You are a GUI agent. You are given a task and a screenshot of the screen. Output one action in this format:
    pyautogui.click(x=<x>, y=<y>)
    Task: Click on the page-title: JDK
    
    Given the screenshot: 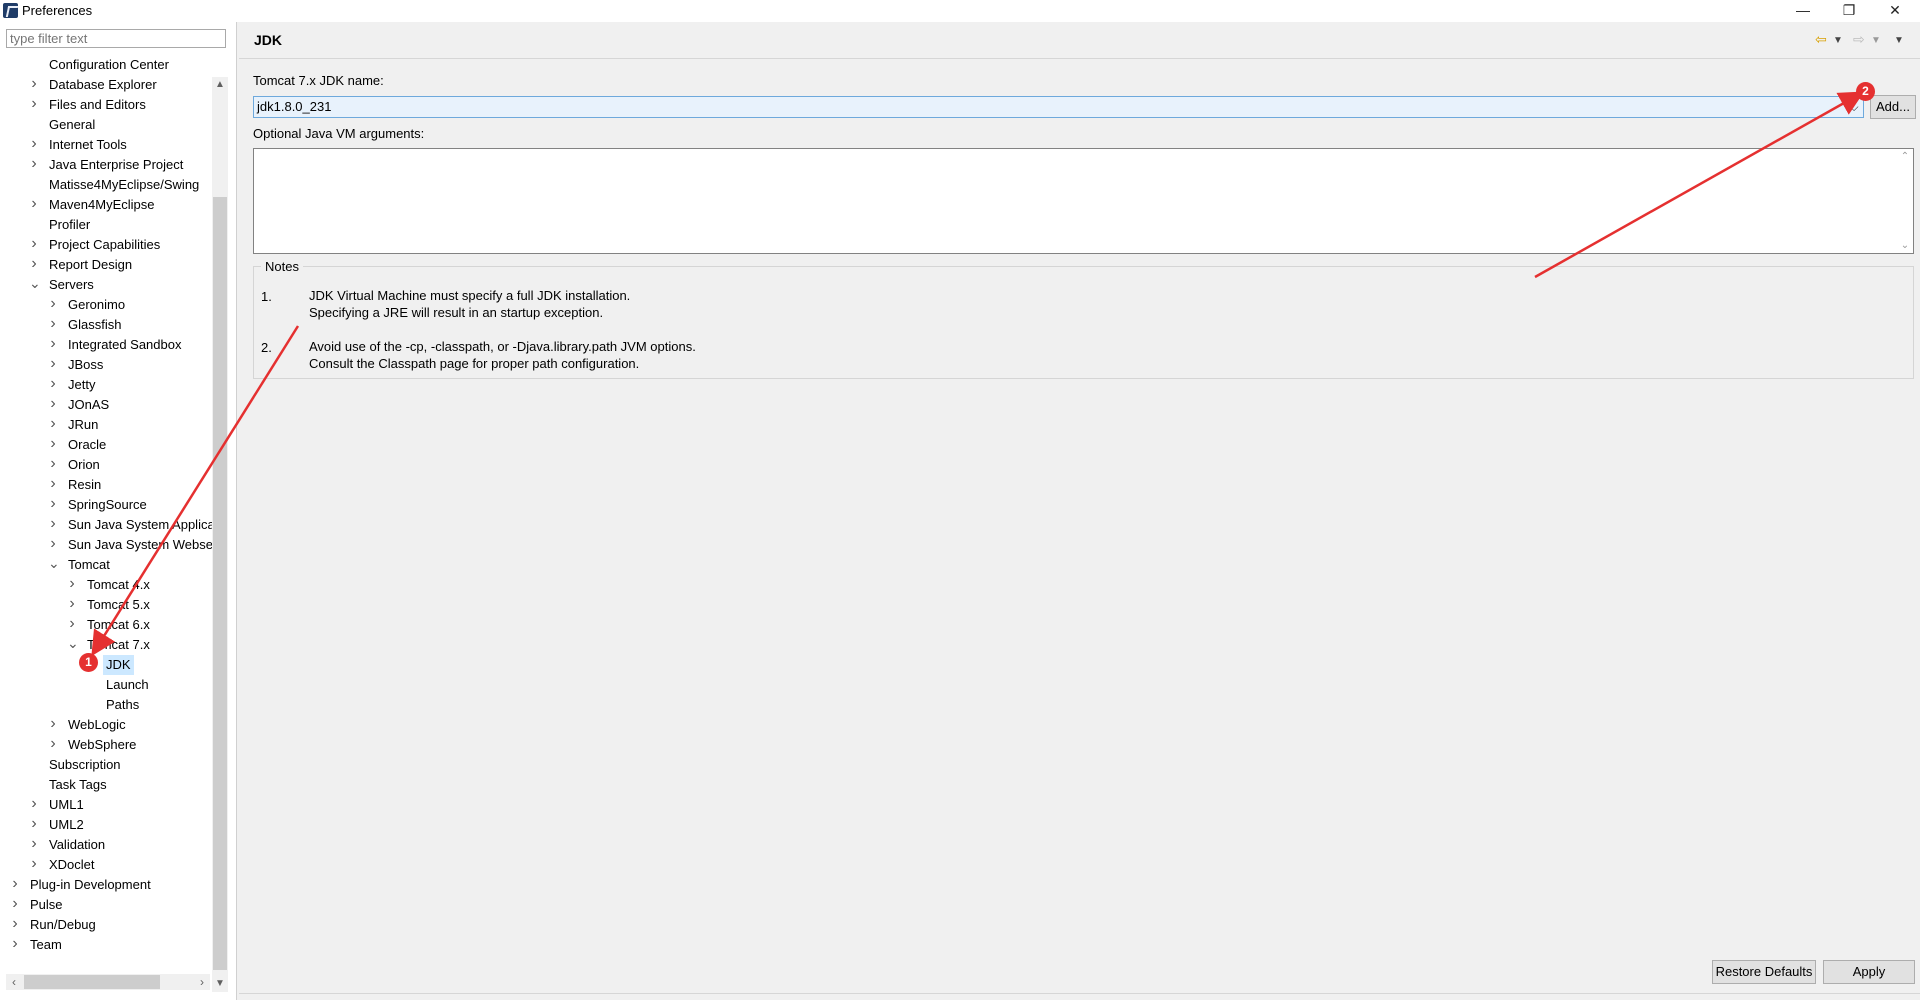 What is the action you would take?
    pyautogui.click(x=268, y=40)
    